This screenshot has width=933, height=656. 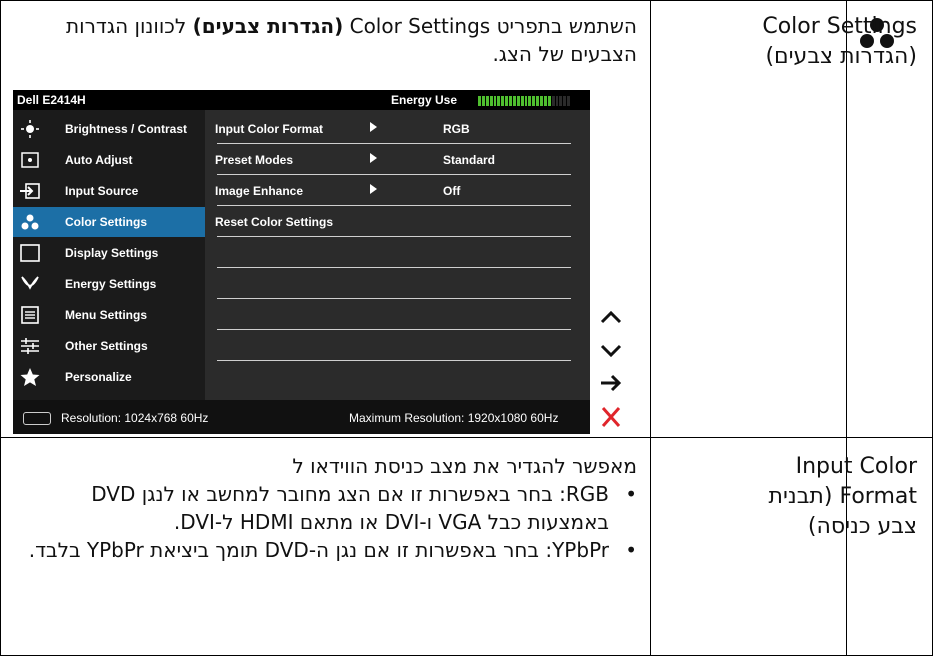 What do you see at coordinates (611, 317) in the screenshot?
I see `up-arrow-icon` at bounding box center [611, 317].